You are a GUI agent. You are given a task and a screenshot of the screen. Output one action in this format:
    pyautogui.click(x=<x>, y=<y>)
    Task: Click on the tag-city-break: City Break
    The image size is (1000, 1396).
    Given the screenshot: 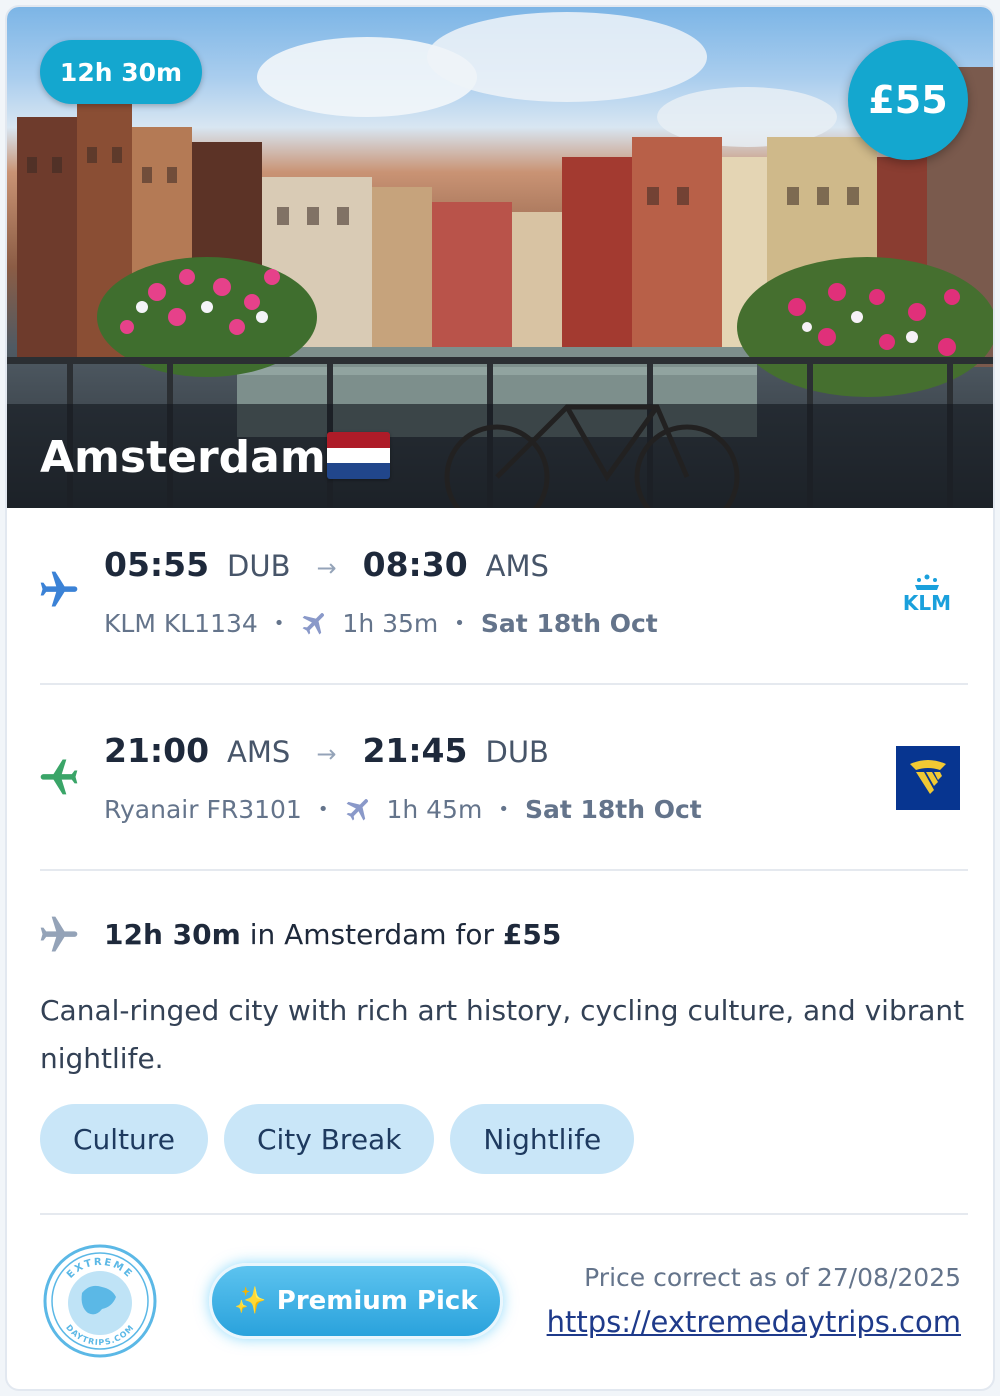 What is the action you would take?
    pyautogui.click(x=329, y=1139)
    